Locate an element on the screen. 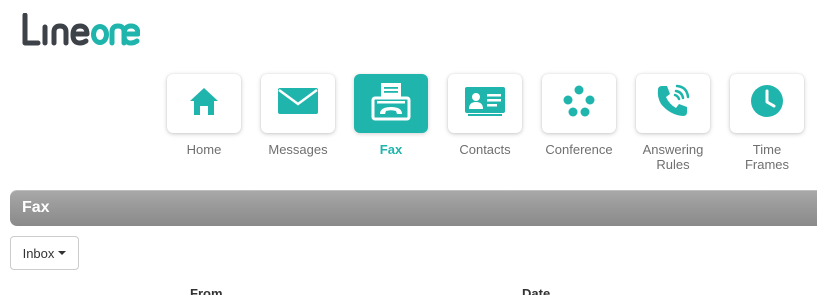 This screenshot has height=295, width=817. phone-ringing-icon is located at coordinates (673, 103).